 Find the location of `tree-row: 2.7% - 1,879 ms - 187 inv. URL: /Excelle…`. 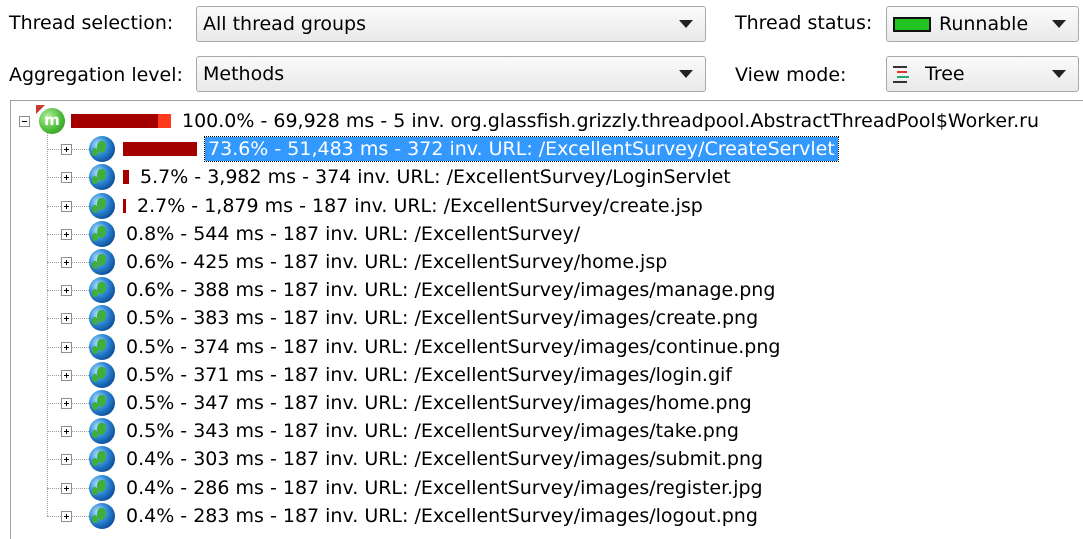

tree-row: 2.7% - 1,879 ms - 187 inv. URL: /Excelle… is located at coordinates (397, 206).